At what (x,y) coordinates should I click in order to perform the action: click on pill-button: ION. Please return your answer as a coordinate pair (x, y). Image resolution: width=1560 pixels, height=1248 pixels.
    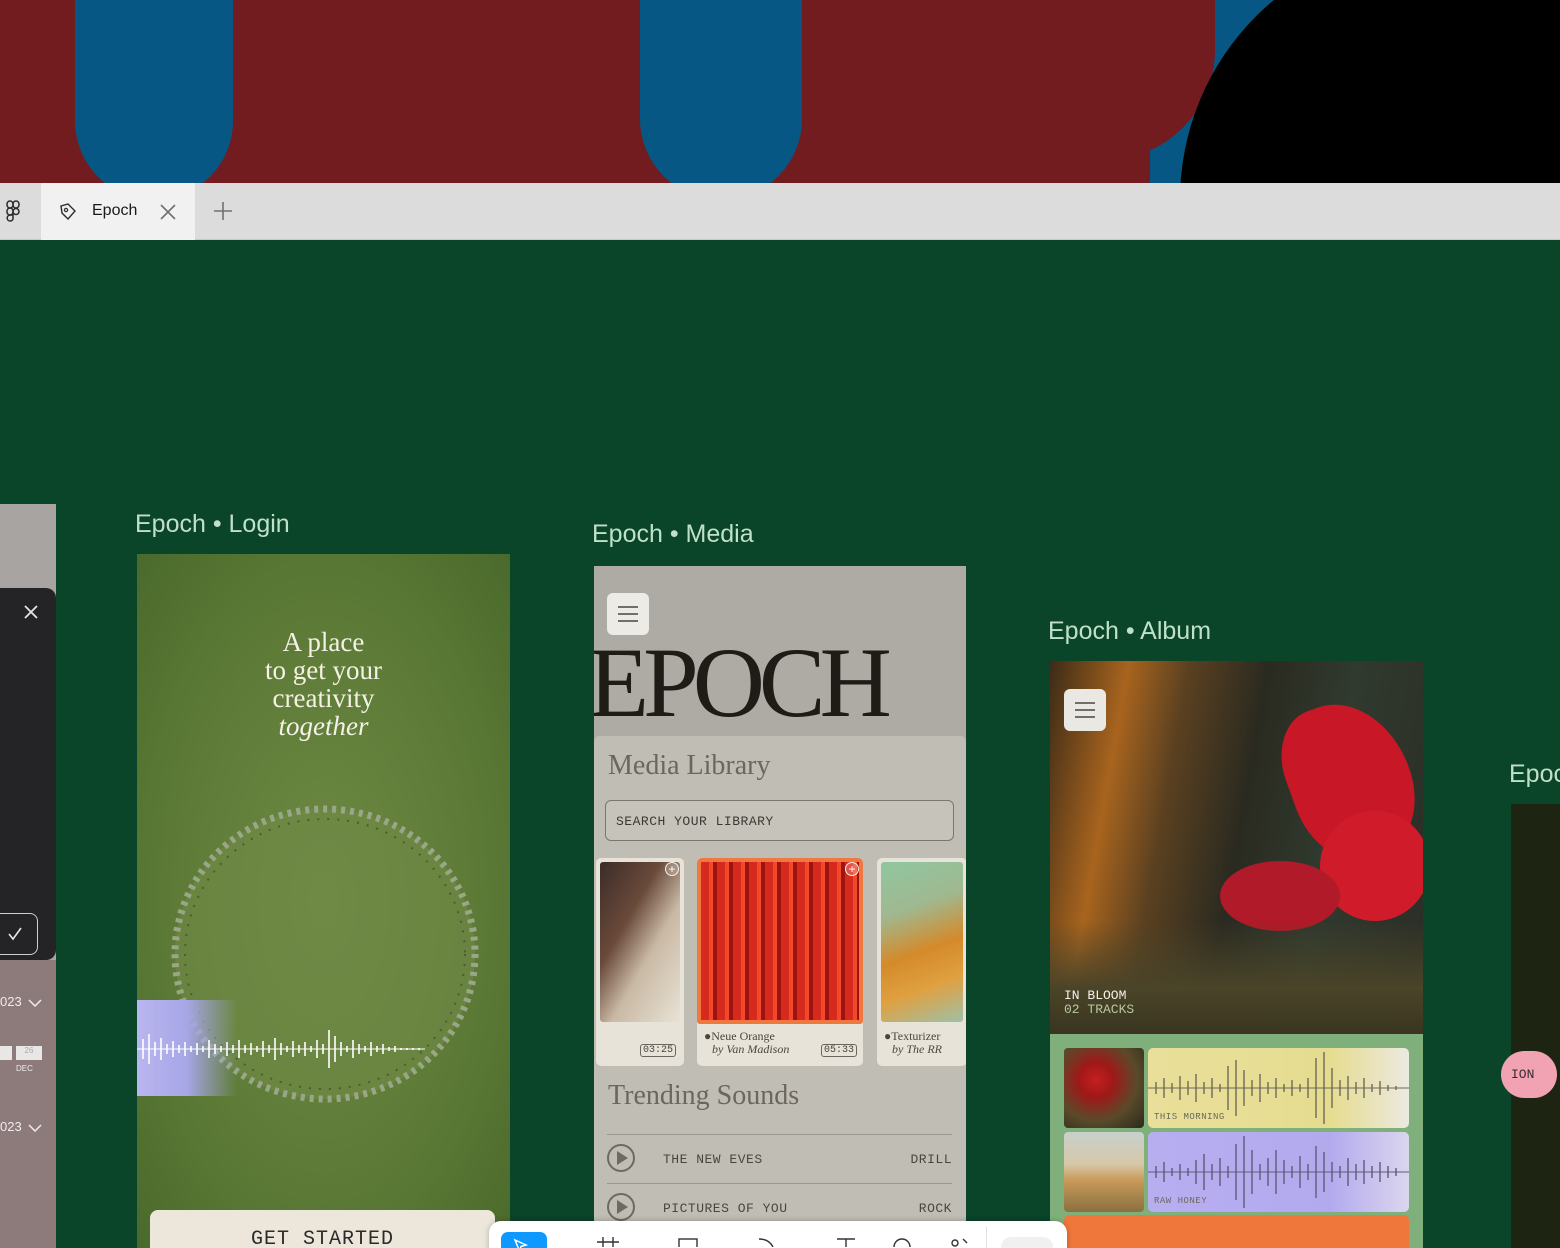
    Looking at the image, I should click on (1529, 1074).